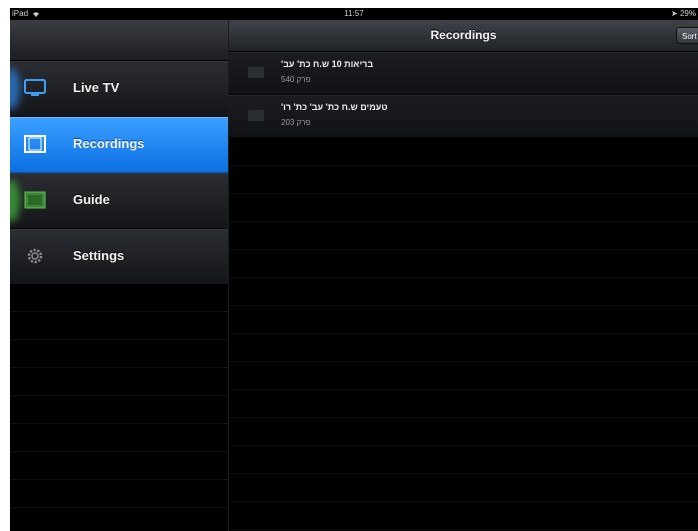 The image size is (698, 531). Describe the element at coordinates (109, 143) in the screenshot. I see `sidebar-item-label: Recordings` at that location.